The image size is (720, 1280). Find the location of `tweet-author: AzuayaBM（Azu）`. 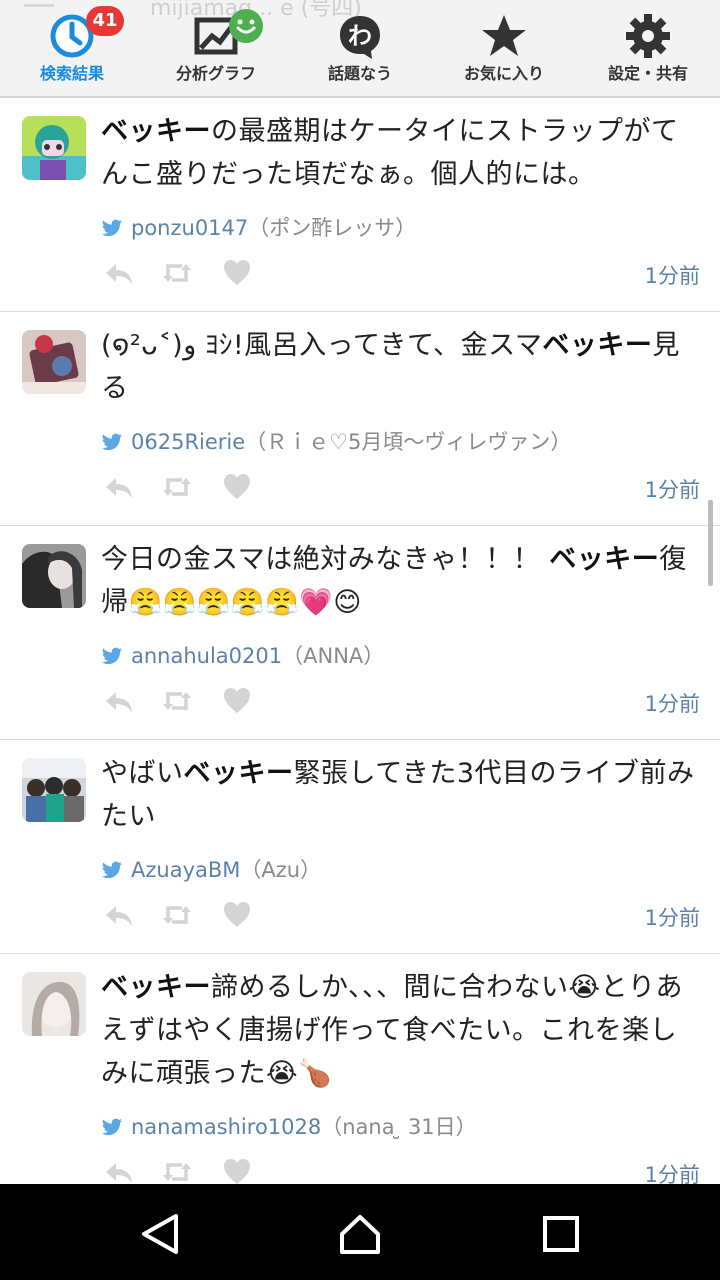

tweet-author: AzuayaBM（Azu） is located at coordinates (211, 869).